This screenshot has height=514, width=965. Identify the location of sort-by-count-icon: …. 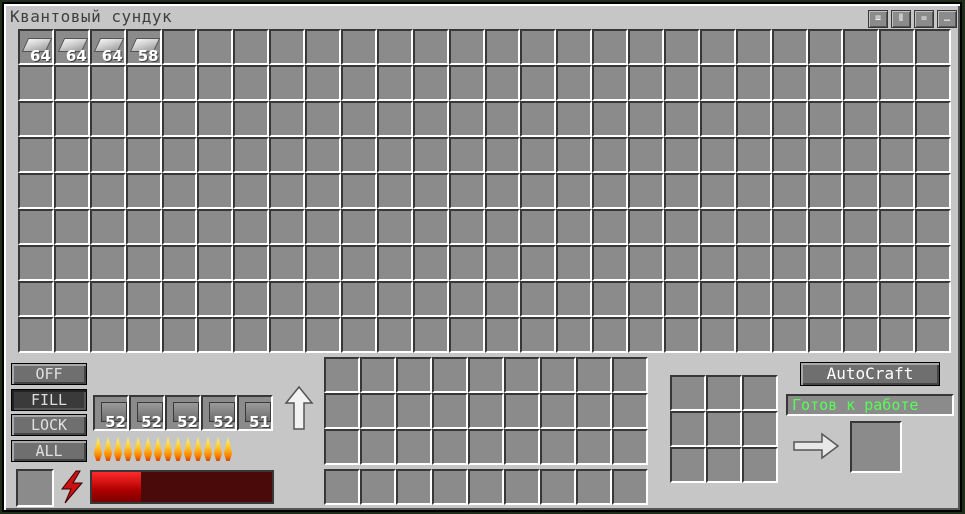
(947, 19).